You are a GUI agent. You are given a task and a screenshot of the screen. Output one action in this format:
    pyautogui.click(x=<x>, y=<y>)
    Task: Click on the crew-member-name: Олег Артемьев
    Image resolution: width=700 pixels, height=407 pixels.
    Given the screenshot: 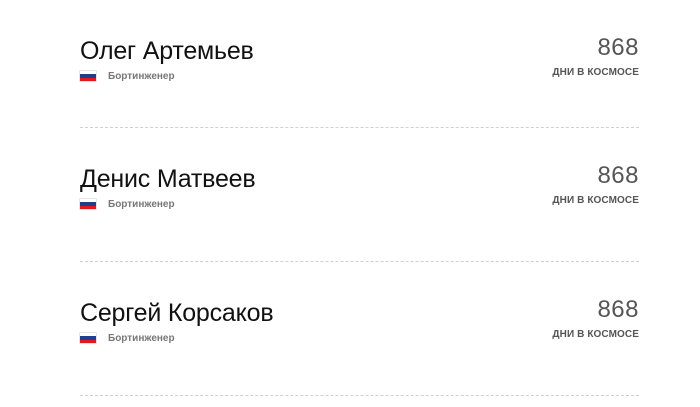 What is the action you would take?
    pyautogui.click(x=167, y=51)
    